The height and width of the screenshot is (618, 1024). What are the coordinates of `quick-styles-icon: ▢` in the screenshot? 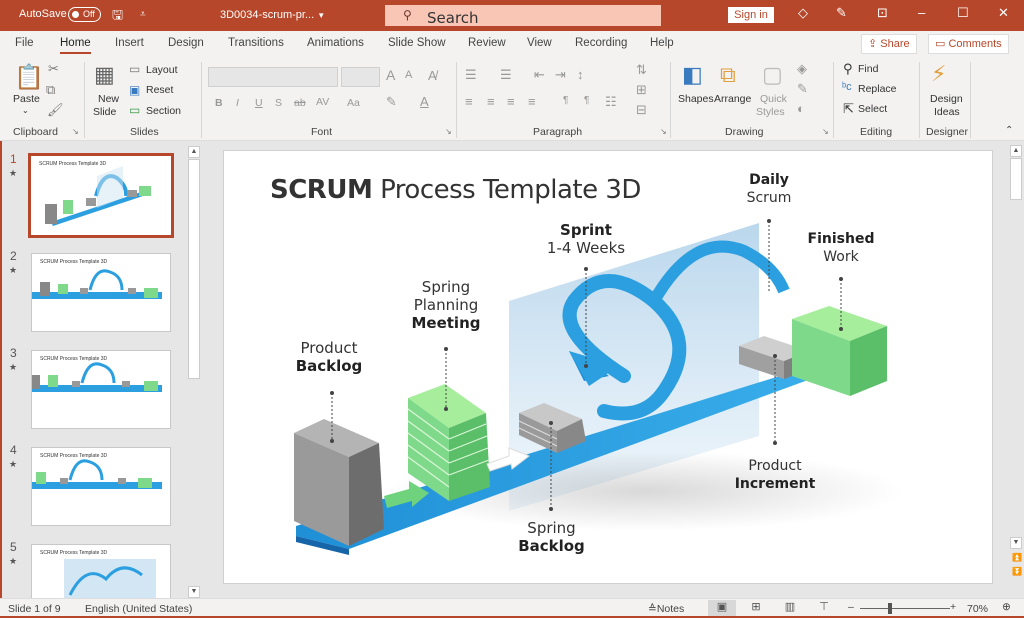 It's located at (772, 75).